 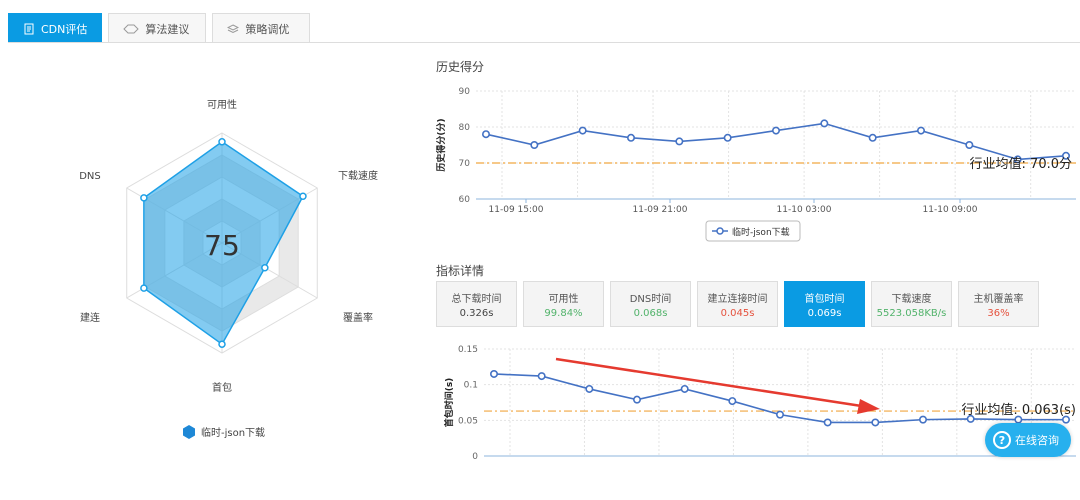 I want to click on legend-hexagon-icon, so click(x=189, y=432).